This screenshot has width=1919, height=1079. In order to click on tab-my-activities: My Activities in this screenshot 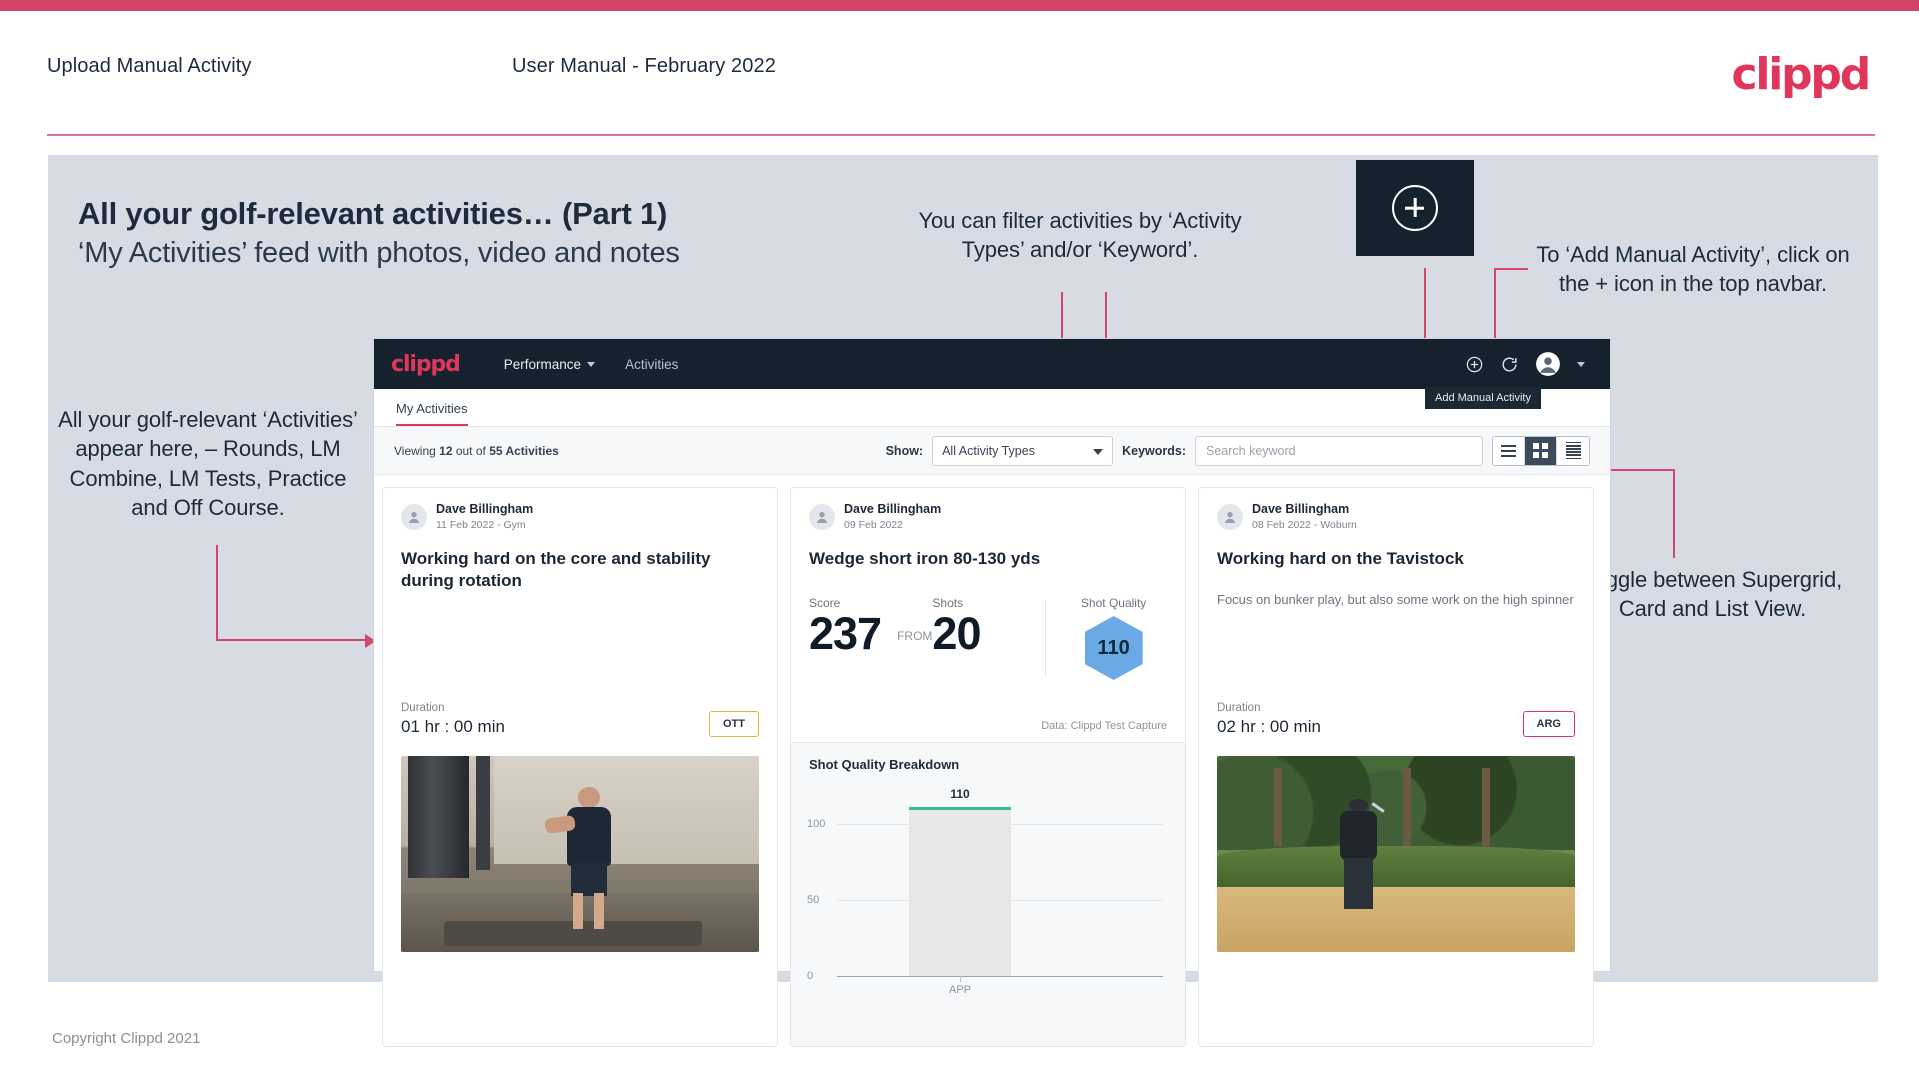, I will do `click(432, 413)`.